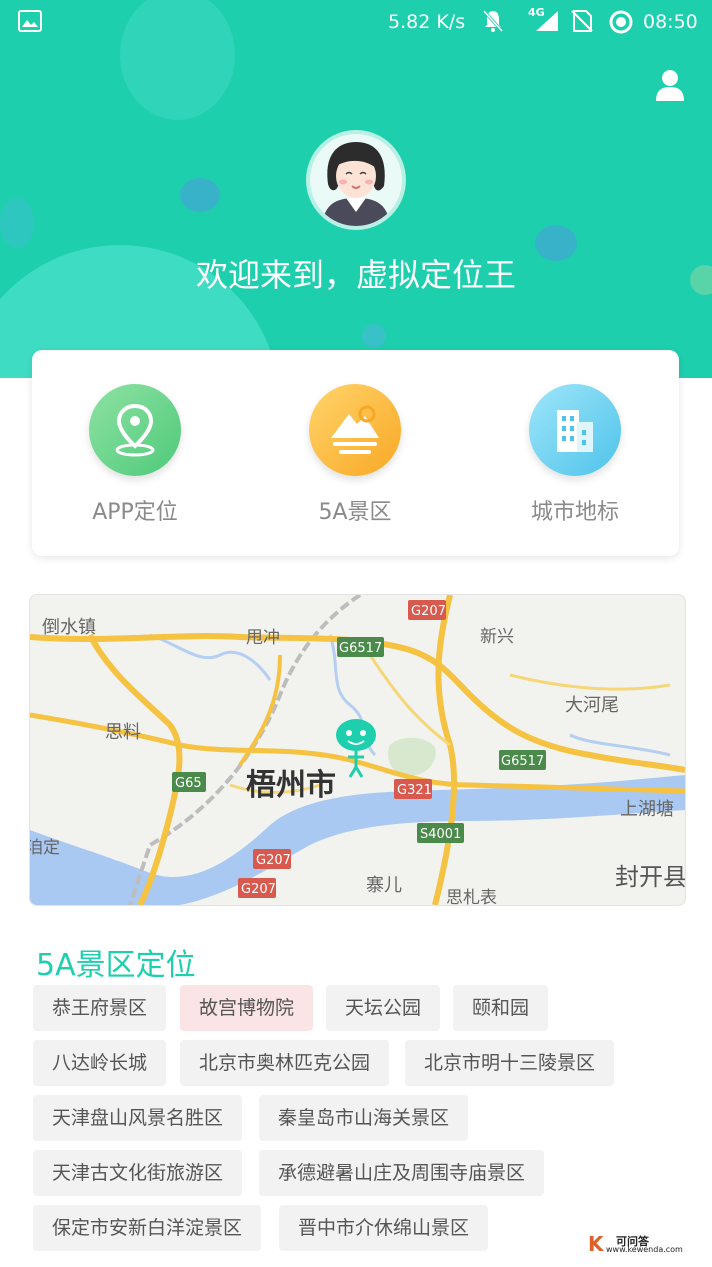 The image size is (712, 1267). What do you see at coordinates (650, 877) in the screenshot?
I see `map-label: 封开县` at bounding box center [650, 877].